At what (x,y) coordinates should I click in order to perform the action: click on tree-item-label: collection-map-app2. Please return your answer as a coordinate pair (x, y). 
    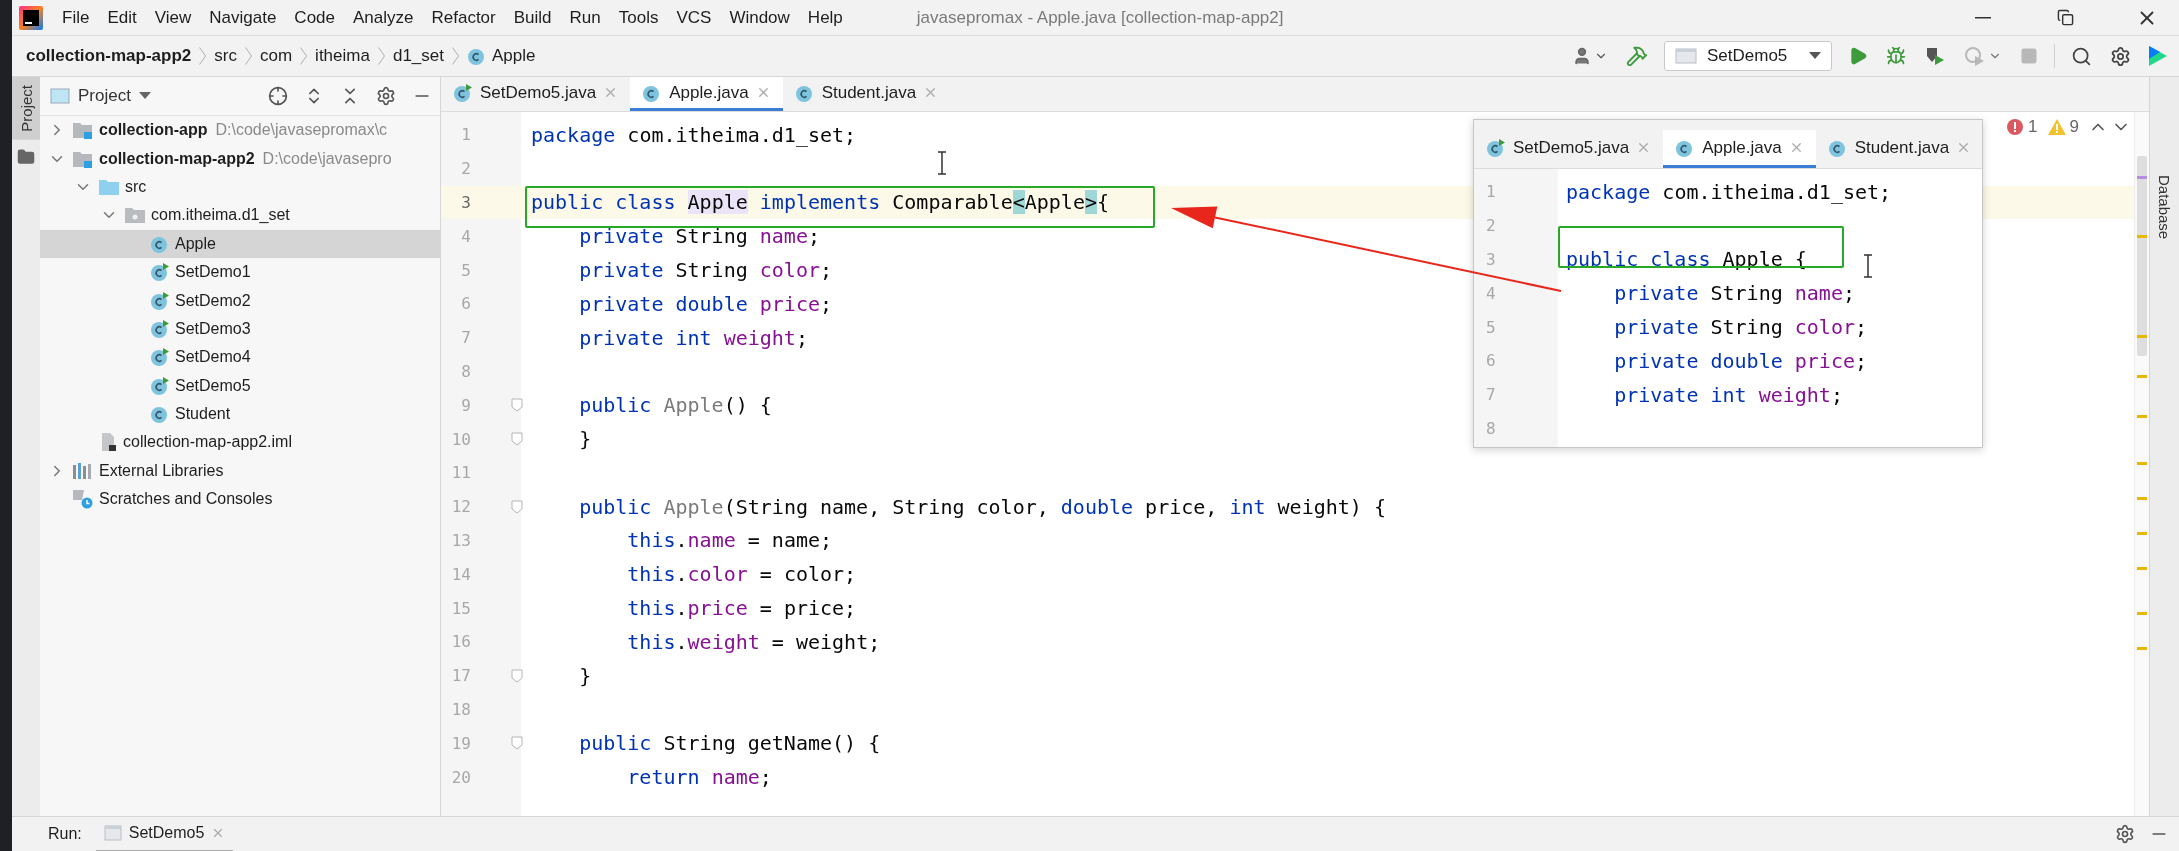
    Looking at the image, I should click on (177, 158).